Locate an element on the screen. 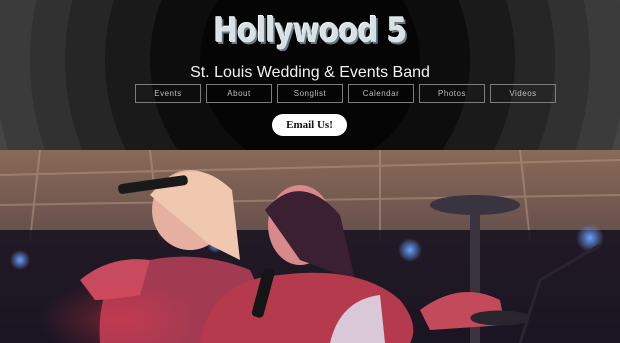 Image resolution: width=620 pixels, height=343 pixels. nav-item-videos: Videos is located at coordinates (523, 93).